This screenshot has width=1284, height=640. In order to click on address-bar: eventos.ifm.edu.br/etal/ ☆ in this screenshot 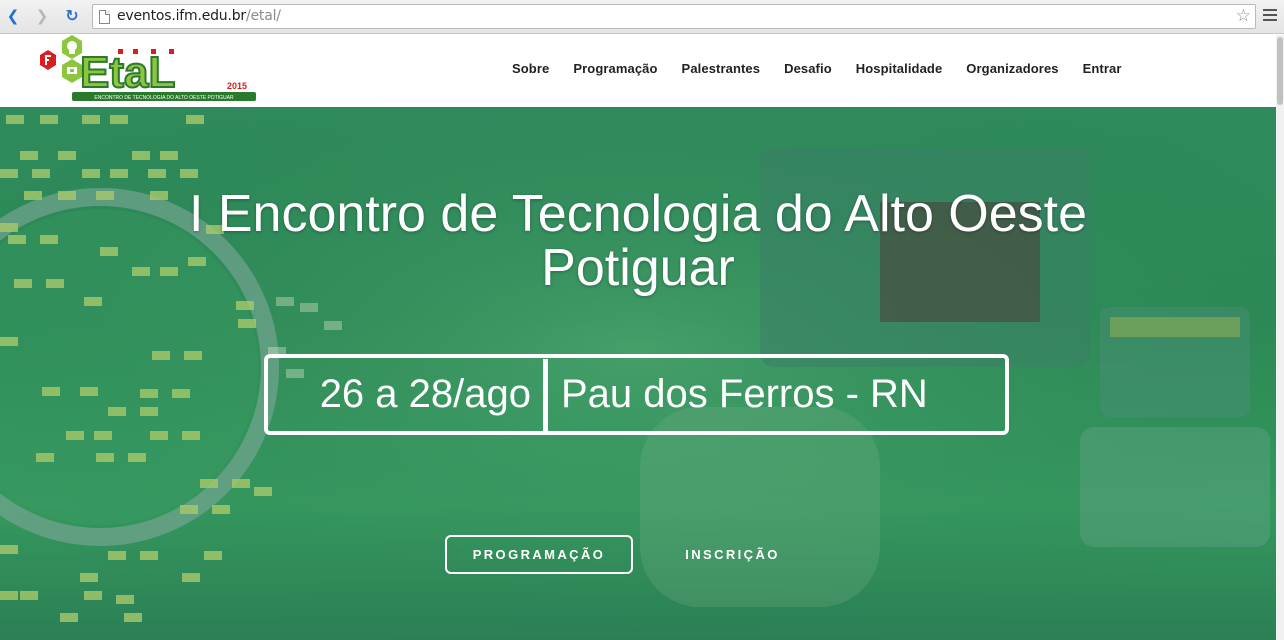, I will do `click(674, 16)`.